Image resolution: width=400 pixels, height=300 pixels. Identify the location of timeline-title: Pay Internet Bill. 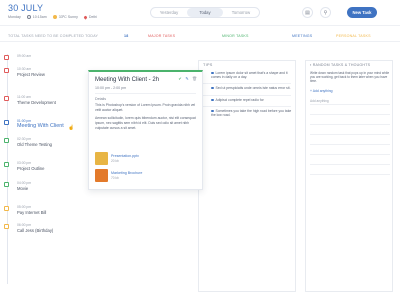
(32, 212).